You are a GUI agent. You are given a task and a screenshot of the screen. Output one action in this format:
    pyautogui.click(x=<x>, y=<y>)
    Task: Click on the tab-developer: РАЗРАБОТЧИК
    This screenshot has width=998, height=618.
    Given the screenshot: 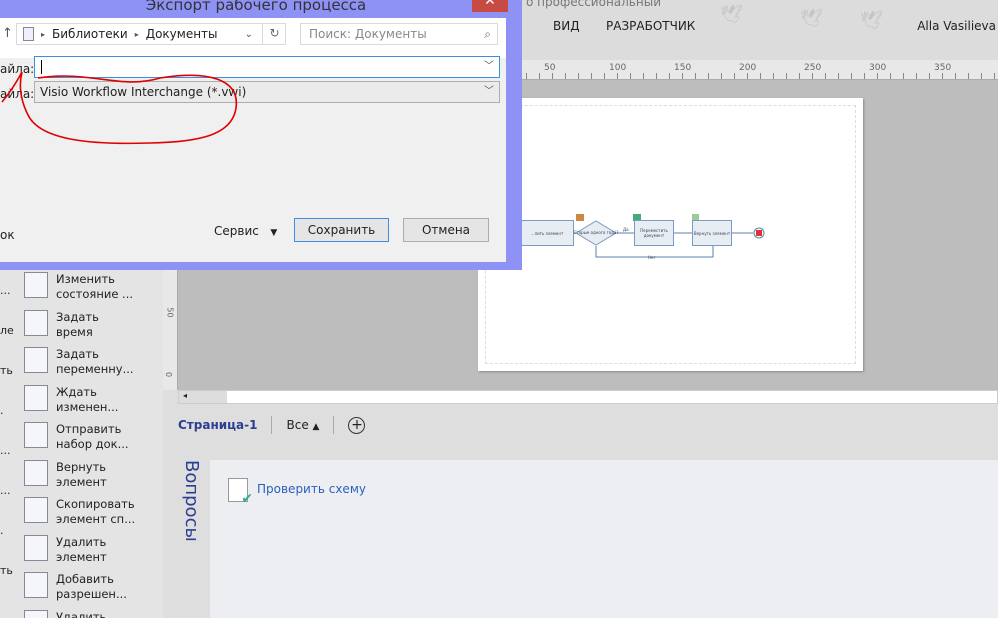 What is the action you would take?
    pyautogui.click(x=650, y=26)
    